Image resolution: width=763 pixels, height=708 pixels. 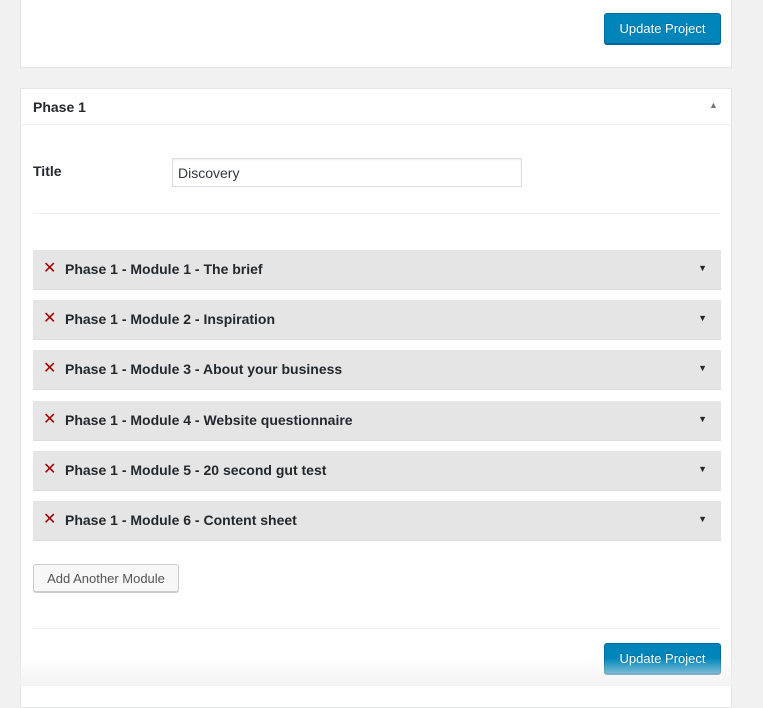 I want to click on module-row: ✕ Phase 1 - Module 6 - Content sheet ▼, so click(x=377, y=520).